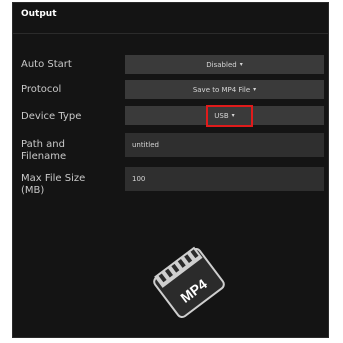  What do you see at coordinates (189, 282) in the screenshot?
I see `mp4-file-icon: MP4` at bounding box center [189, 282].